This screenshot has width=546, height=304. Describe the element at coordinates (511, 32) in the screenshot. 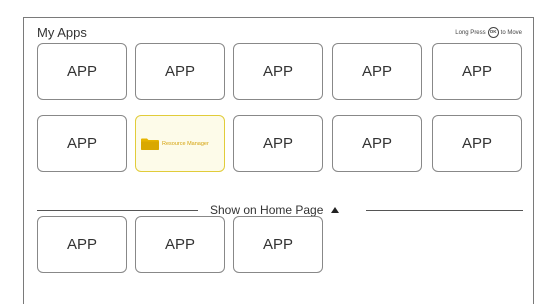

I see `hint-suffix: to Move` at that location.